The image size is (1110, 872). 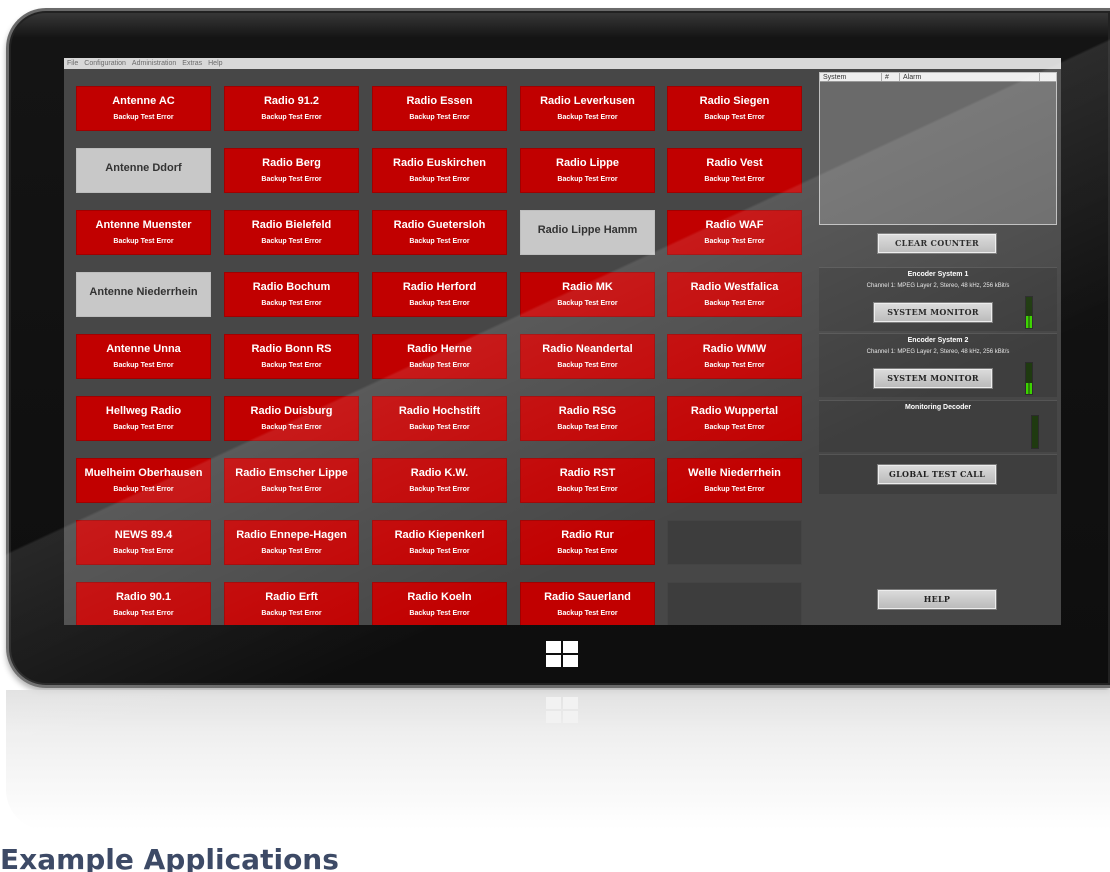 I want to click on station-tile: Radio K.W. Backup Test Error, so click(x=439, y=480).